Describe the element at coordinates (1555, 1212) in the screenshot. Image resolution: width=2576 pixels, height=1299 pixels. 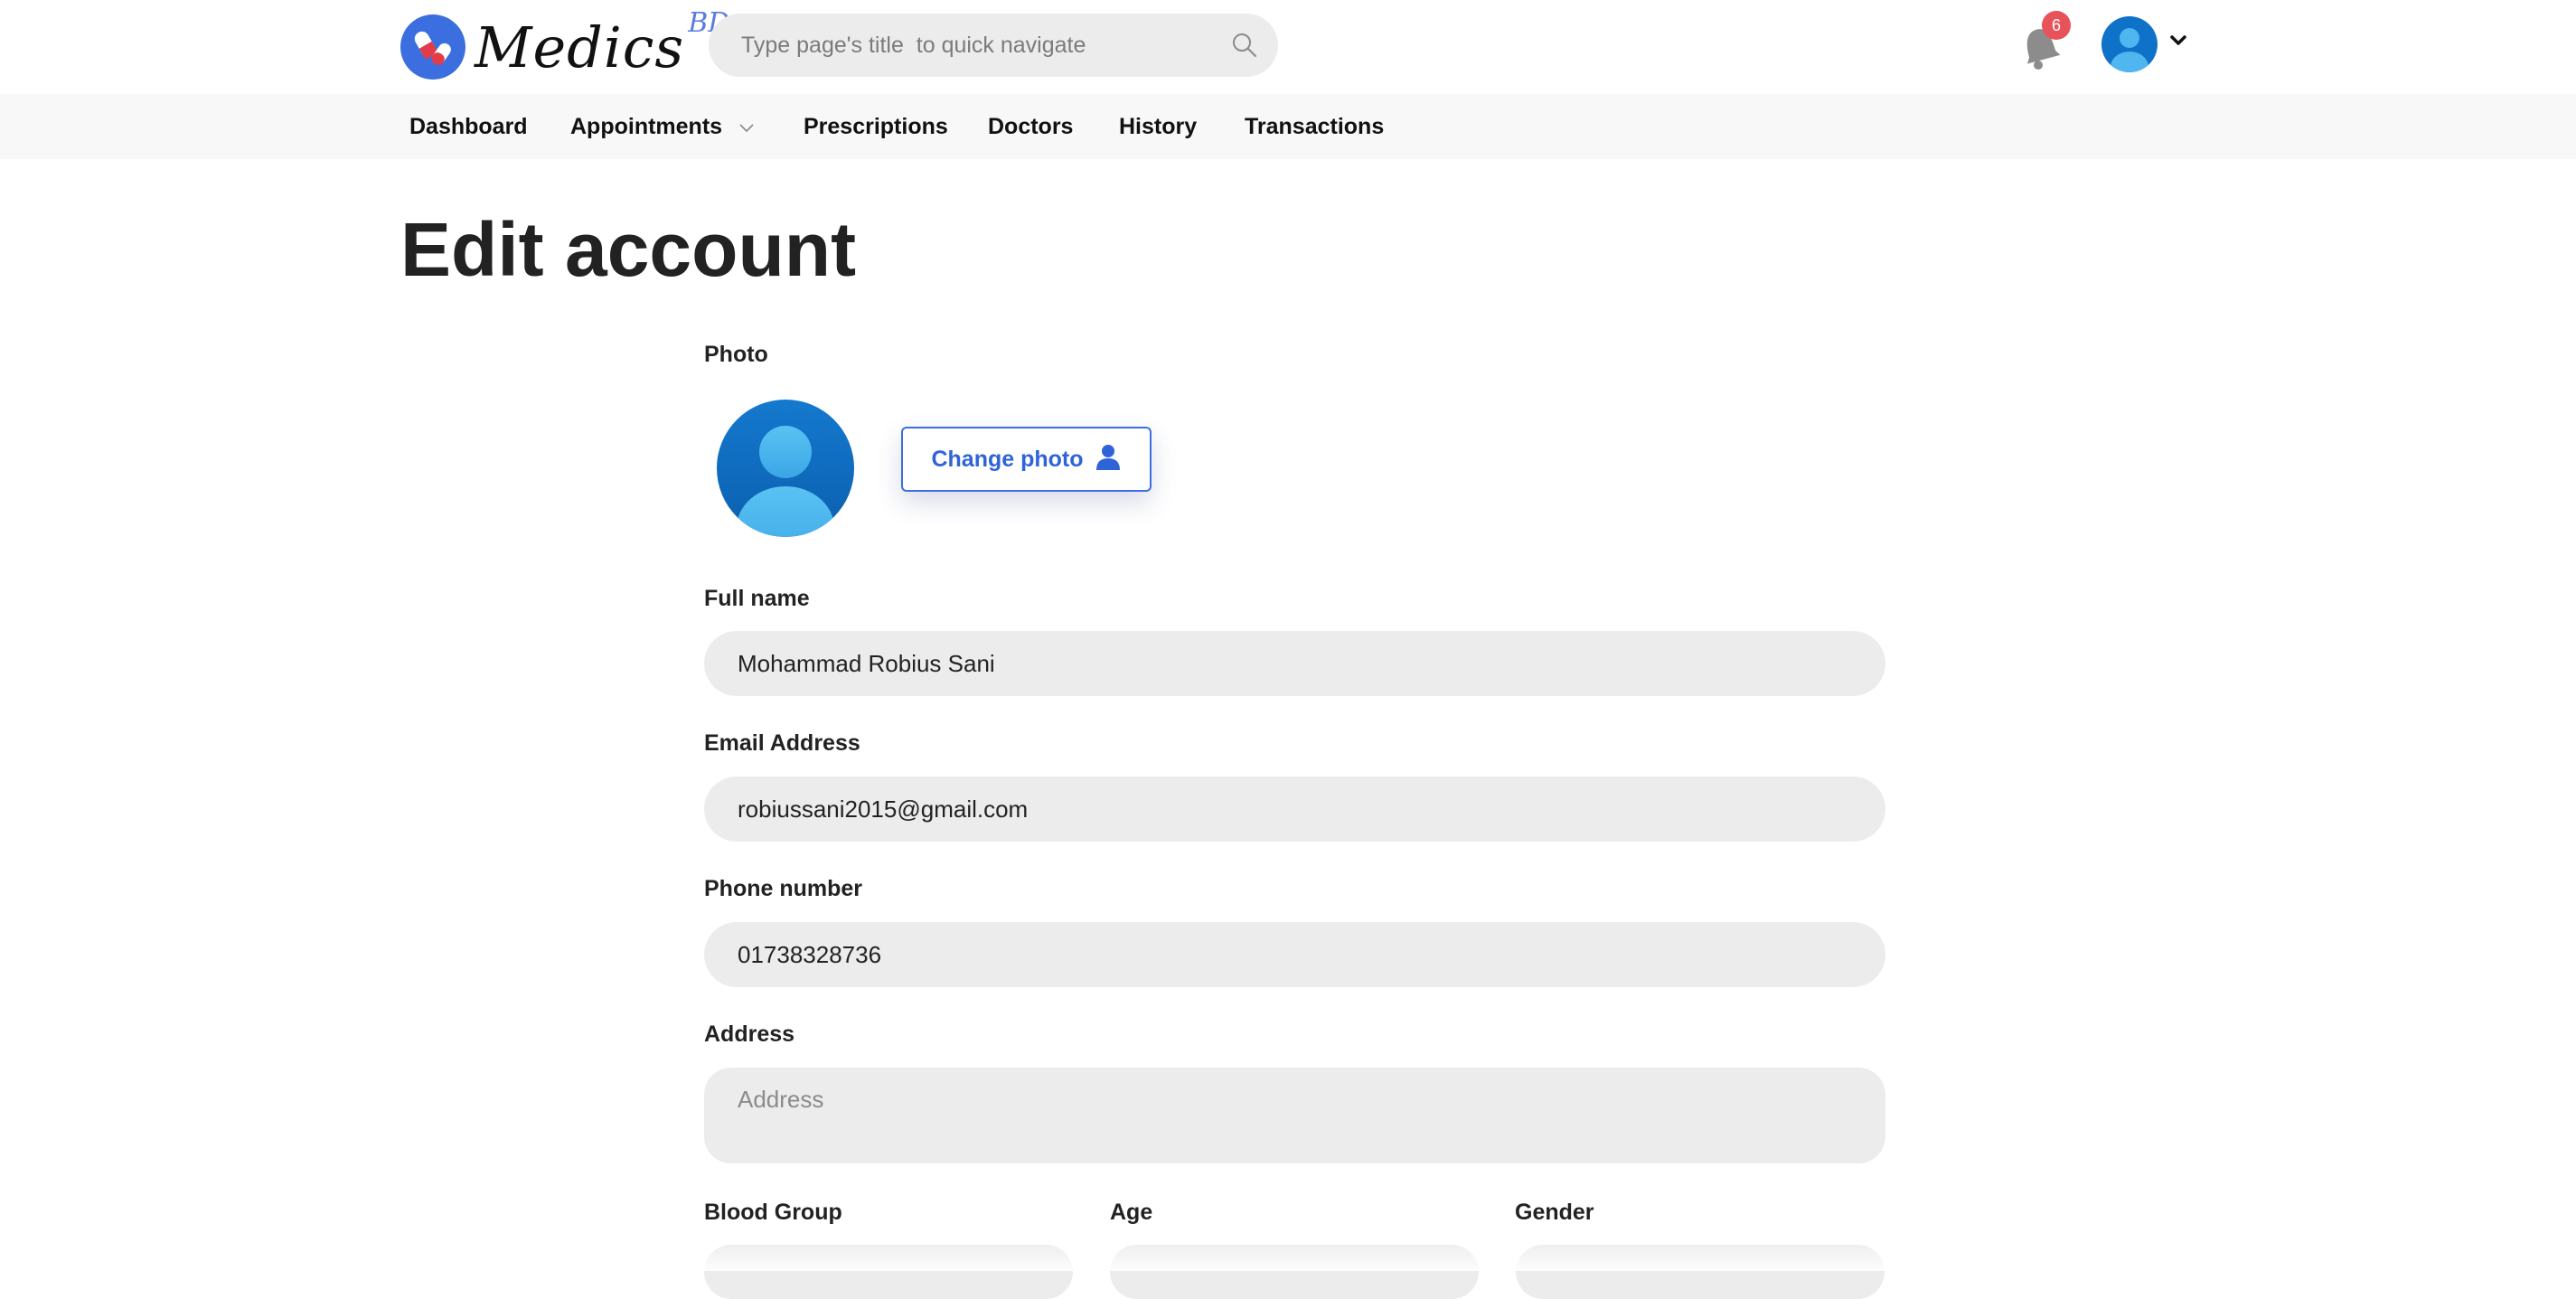
I see `gender-label: Gender` at that location.